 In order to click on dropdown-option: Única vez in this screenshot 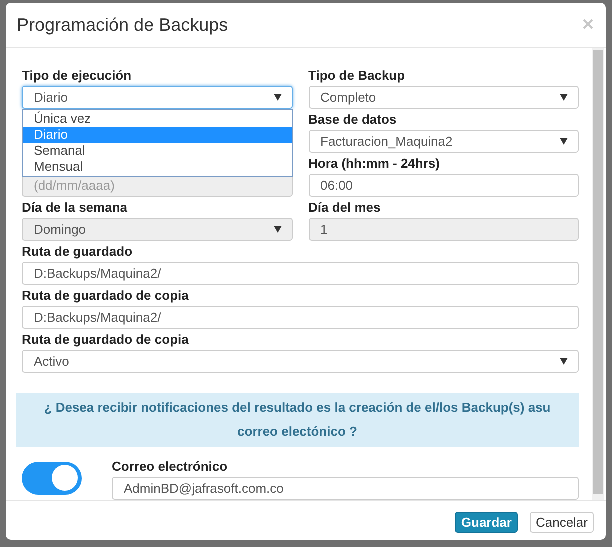, I will do `click(157, 119)`.